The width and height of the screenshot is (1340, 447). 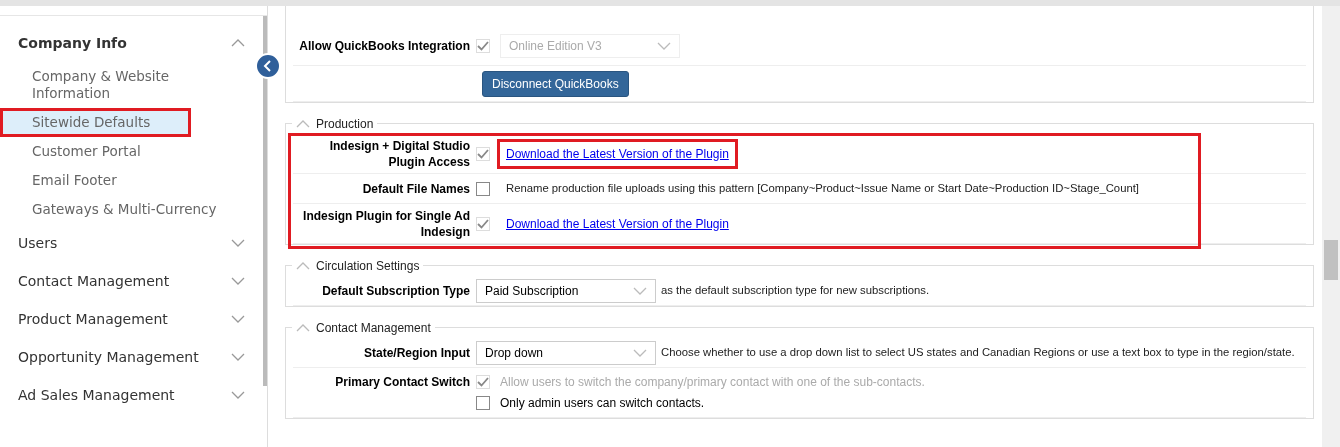 What do you see at coordinates (133, 395) in the screenshot?
I see `sidebar-group: Ad Sales Management` at bounding box center [133, 395].